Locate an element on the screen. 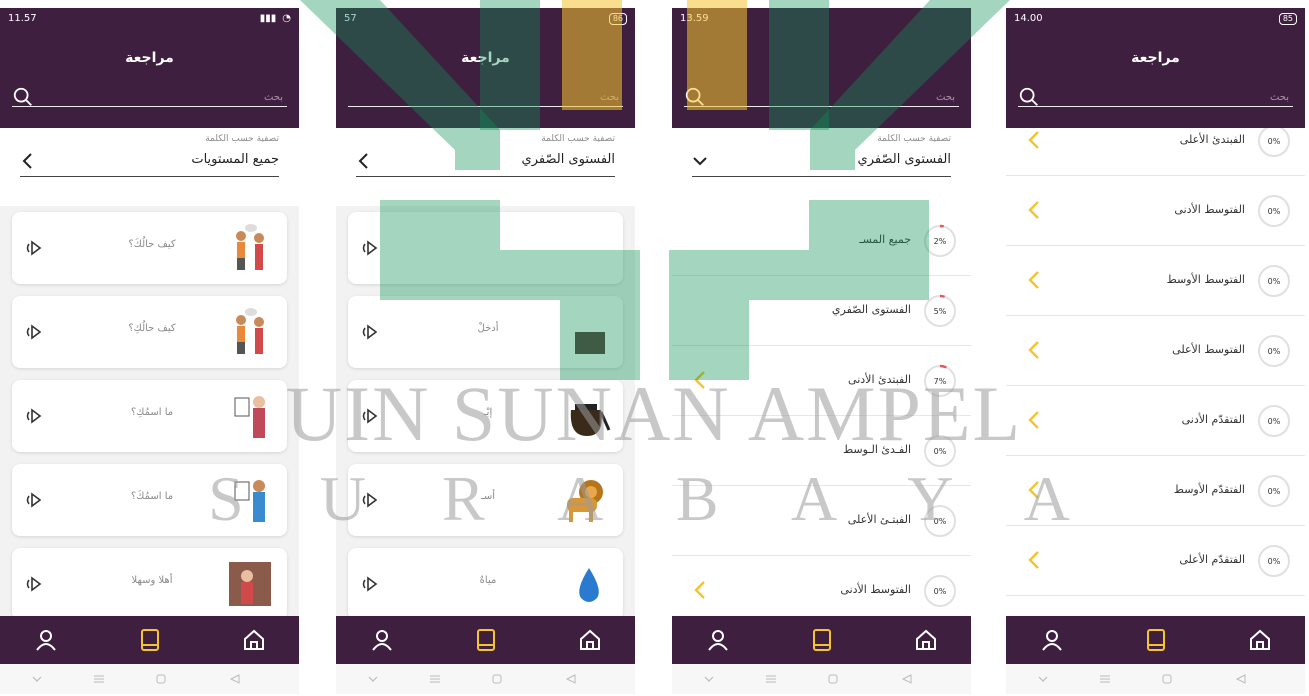 Image resolution: width=1309 pixels, height=696 pixels. wifi-icon: ◔ is located at coordinates (286, 18).